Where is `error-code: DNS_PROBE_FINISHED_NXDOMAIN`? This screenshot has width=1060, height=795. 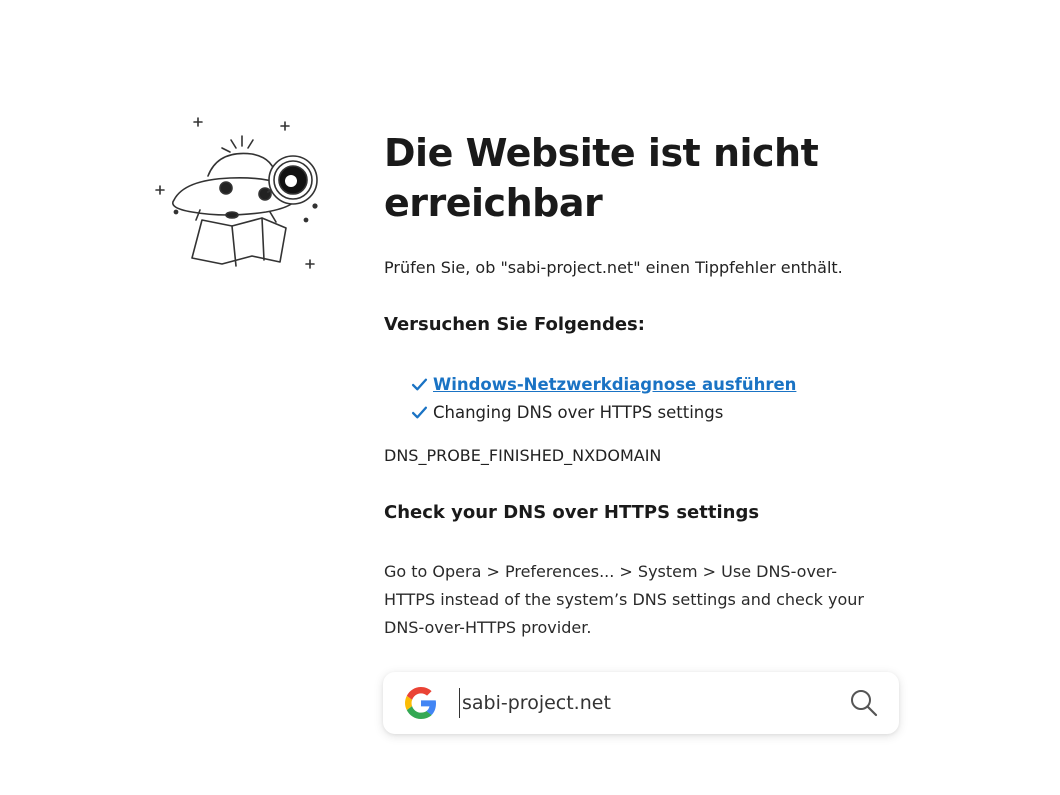 error-code: DNS_PROBE_FINISHED_NXDOMAIN is located at coordinates (523, 455).